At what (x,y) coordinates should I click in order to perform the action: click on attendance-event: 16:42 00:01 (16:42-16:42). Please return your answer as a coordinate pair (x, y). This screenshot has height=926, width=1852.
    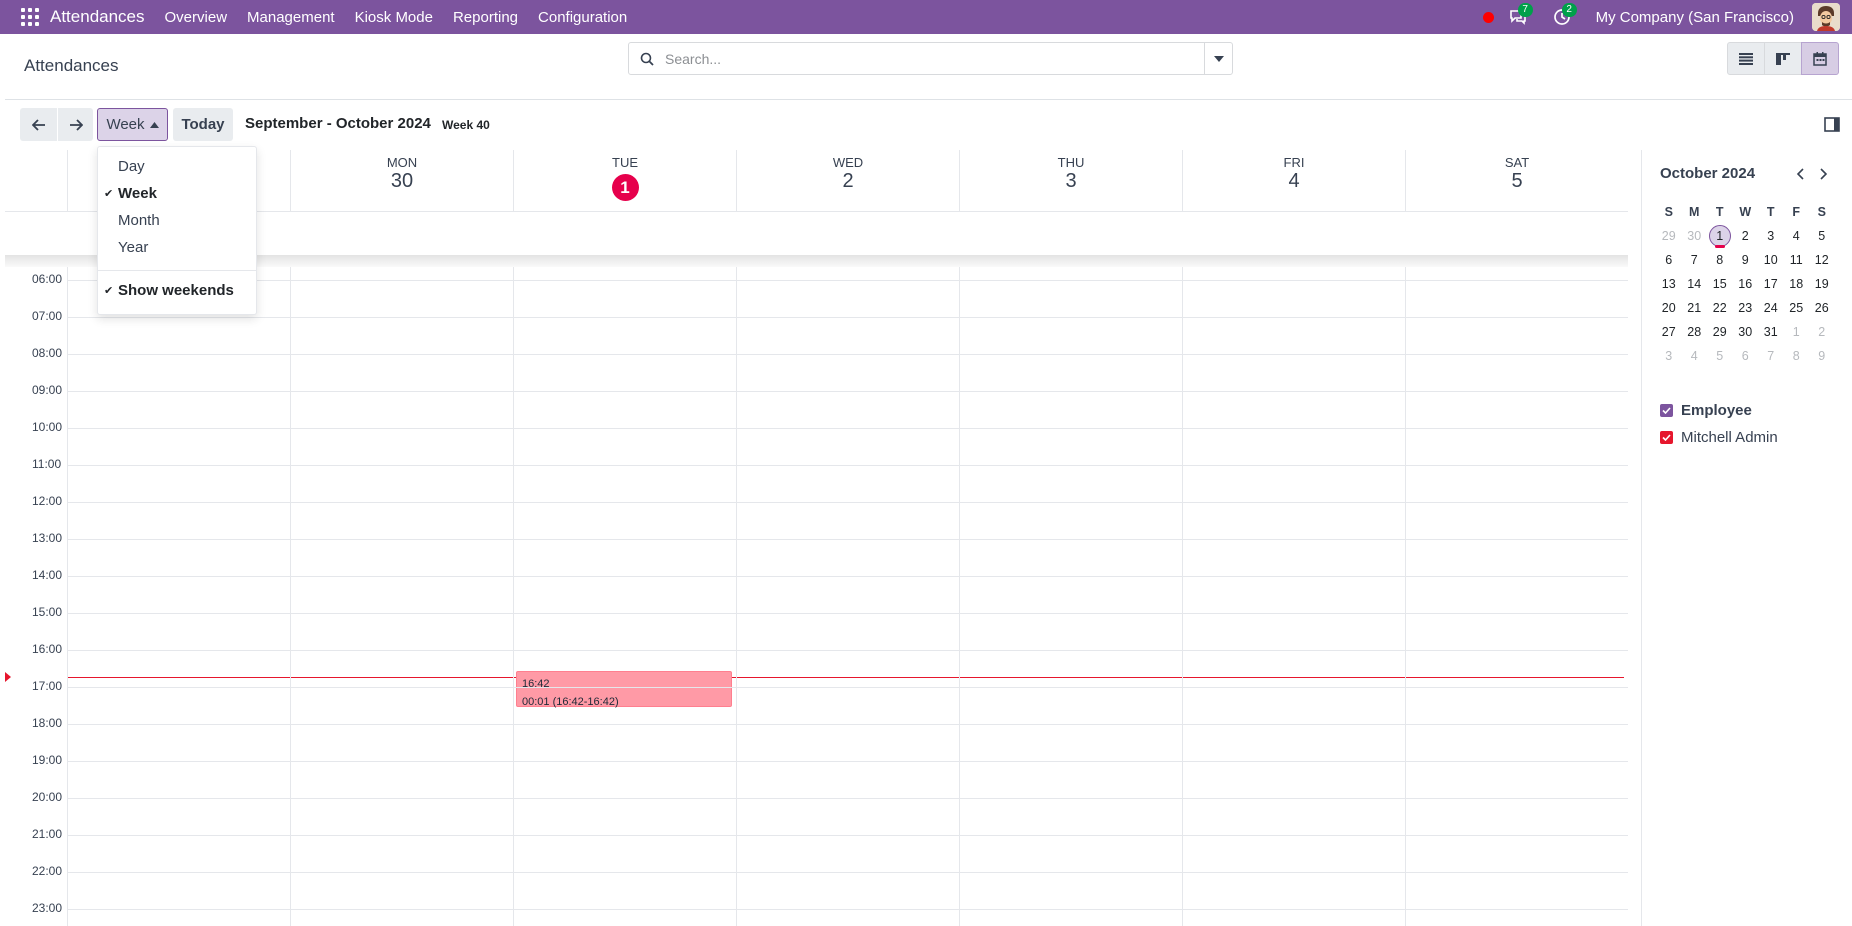
    Looking at the image, I should click on (624, 689).